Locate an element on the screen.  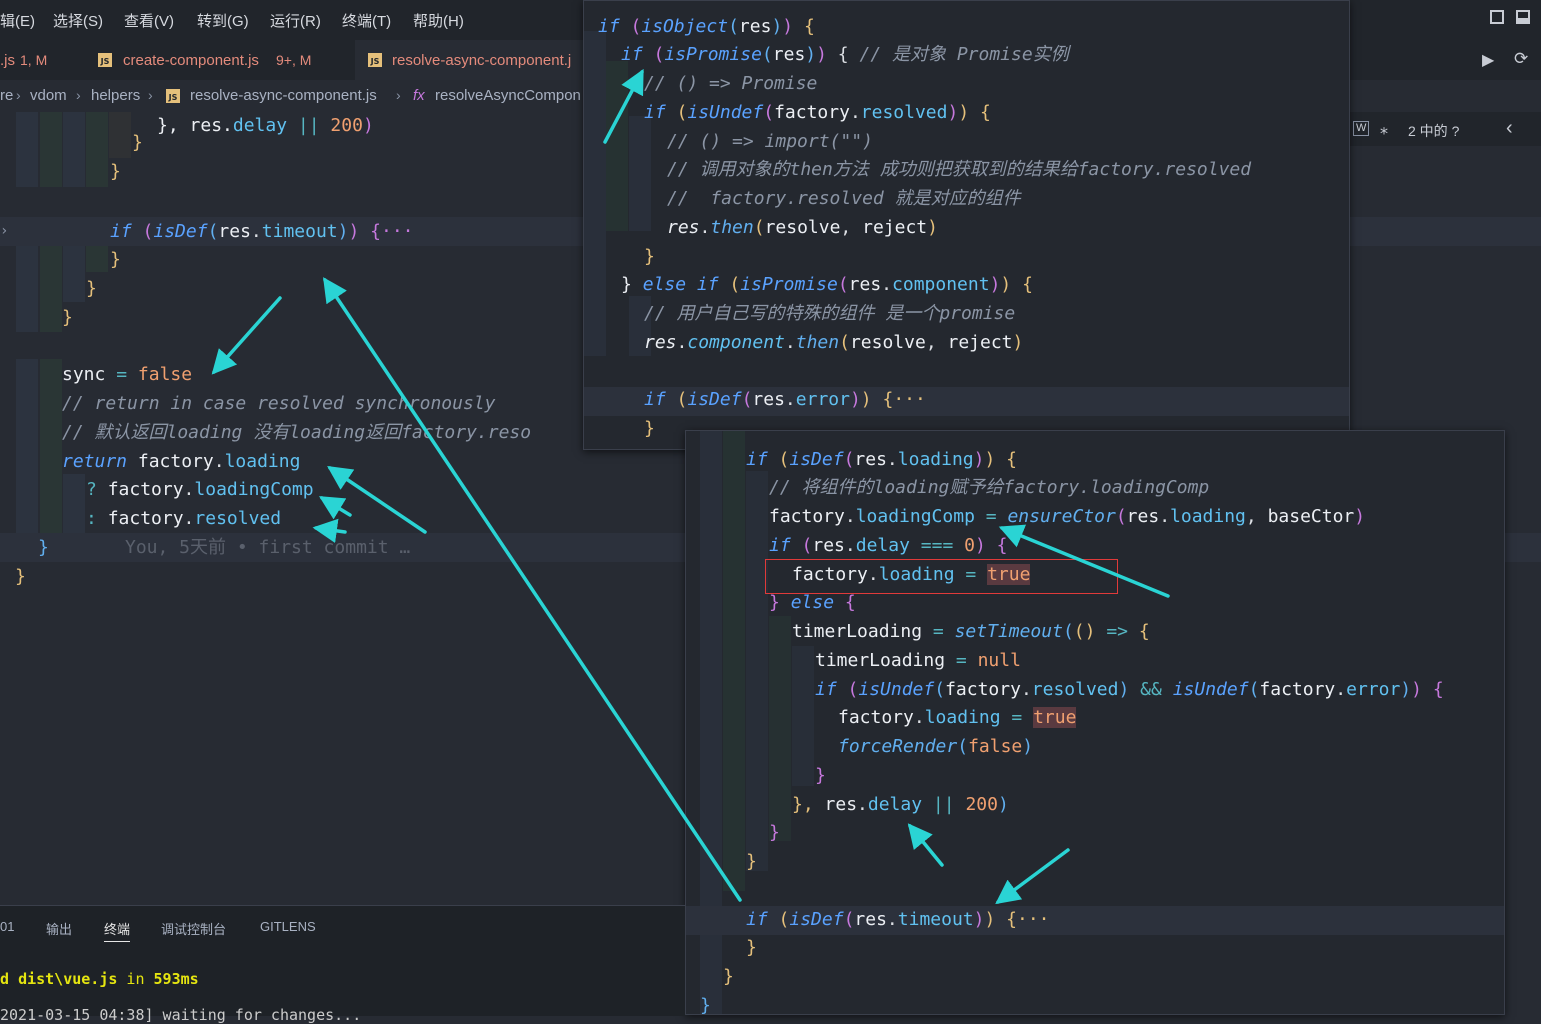
code-comment: // 默认返回loading 没有loading返回factory.reso is located at coordinates (297, 432).